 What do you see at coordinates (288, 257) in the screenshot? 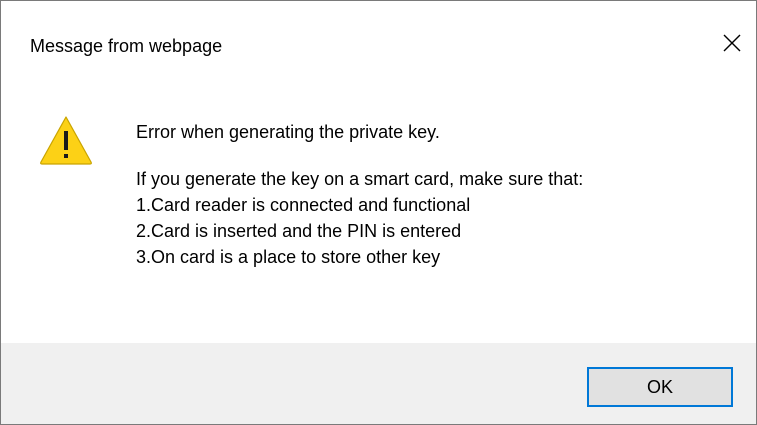
I see `message-item: 3.On card is a place to store other key` at bounding box center [288, 257].